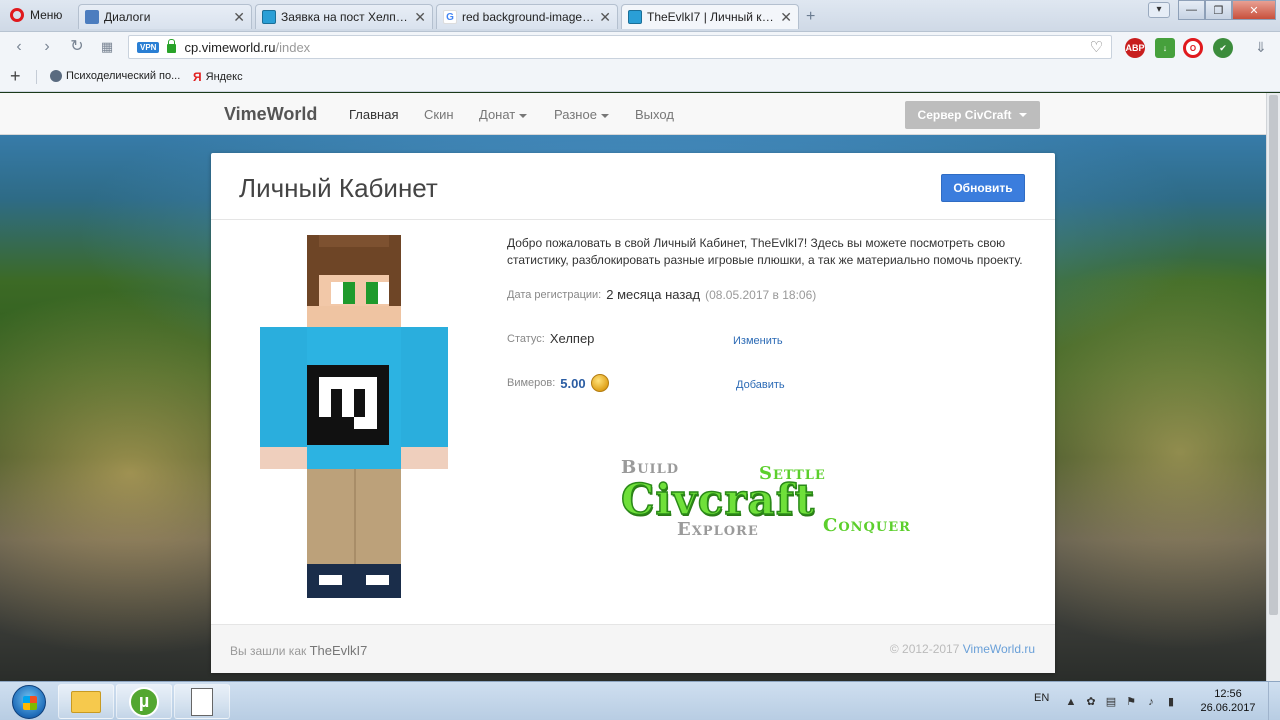 The height and width of the screenshot is (720, 1280). What do you see at coordinates (56, 76) in the screenshot?
I see `user-icon` at bounding box center [56, 76].